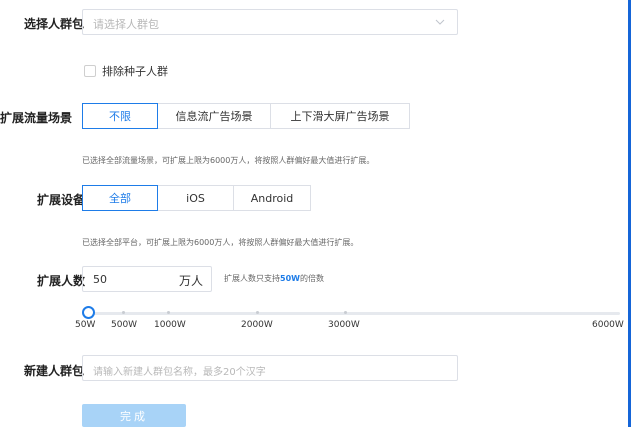  I want to click on traffic-scene-label: 扩展流量场景, so click(36, 118).